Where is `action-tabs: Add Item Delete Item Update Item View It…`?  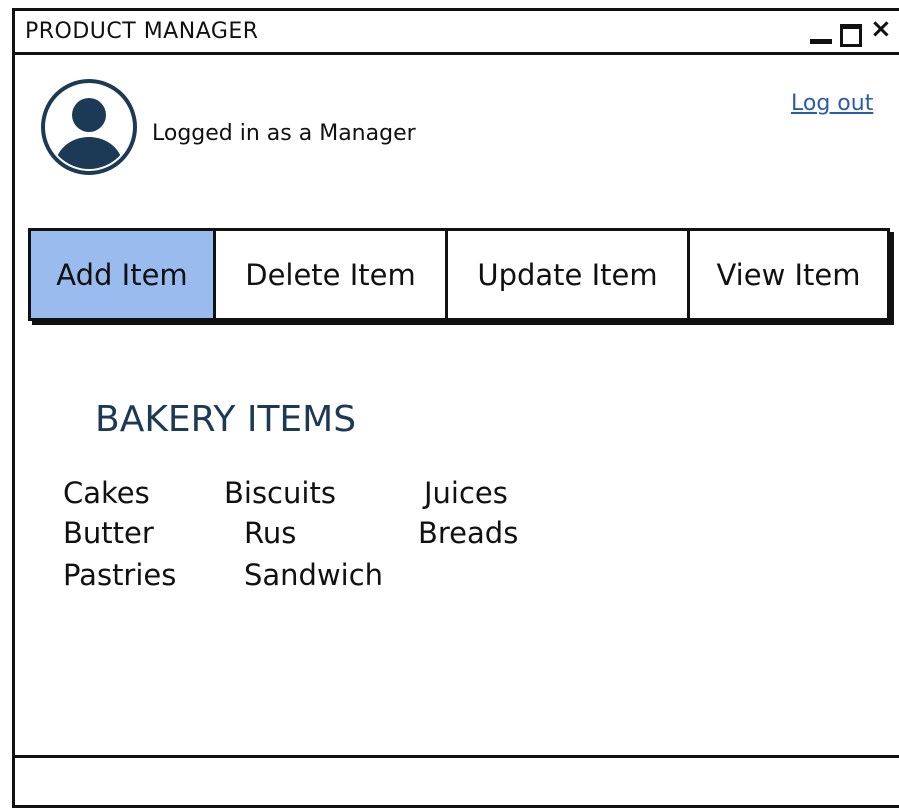
action-tabs: Add Item Delete Item Update Item View It… is located at coordinates (459, 274).